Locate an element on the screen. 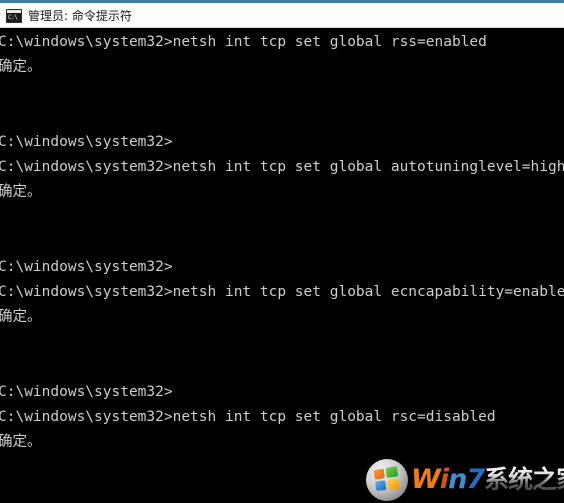 The width and height of the screenshot is (564, 503). console-icon: C:\ is located at coordinates (14, 15).